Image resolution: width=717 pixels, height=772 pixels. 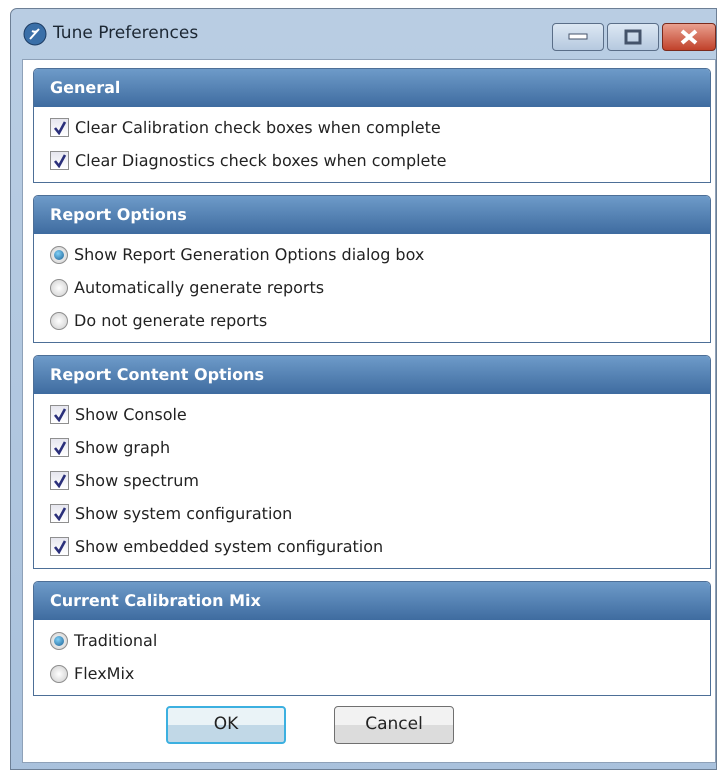 I want to click on radio-label: Automatically generate reports, so click(x=199, y=287).